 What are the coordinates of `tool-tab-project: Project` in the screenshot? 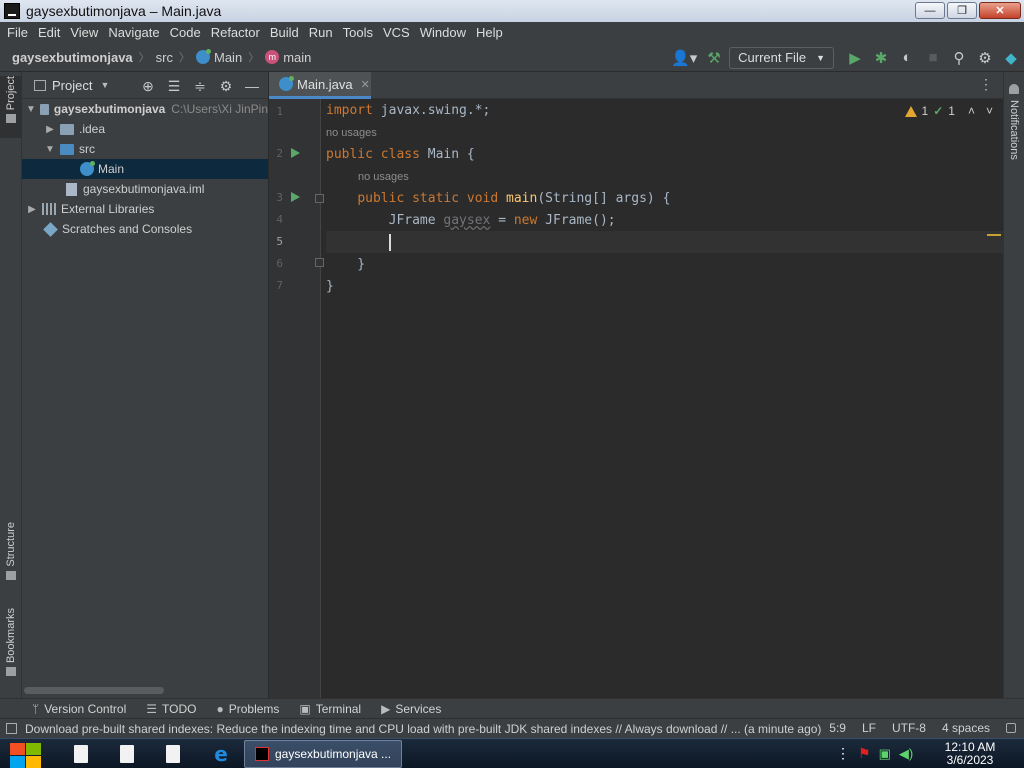 It's located at (11, 107).